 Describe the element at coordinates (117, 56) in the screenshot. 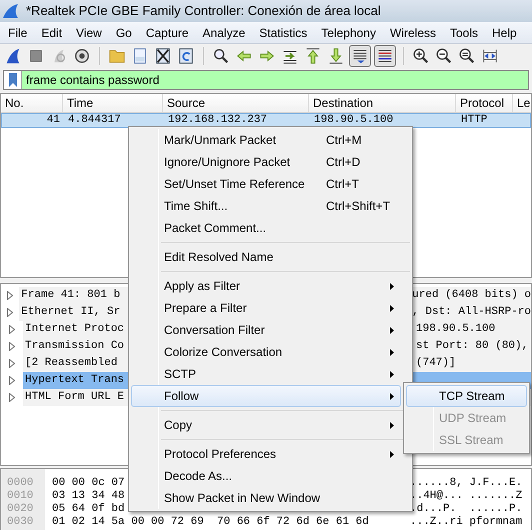

I see `folder-icon` at that location.